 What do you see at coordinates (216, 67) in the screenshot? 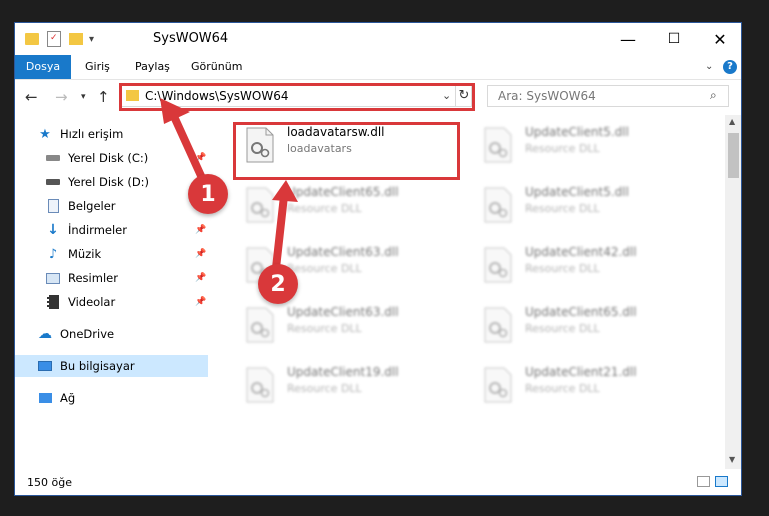
I see `tab-gorunum: Görünüm` at bounding box center [216, 67].